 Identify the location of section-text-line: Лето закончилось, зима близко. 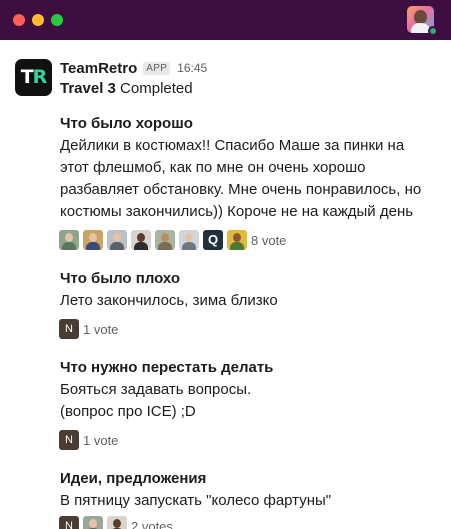
(169, 300).